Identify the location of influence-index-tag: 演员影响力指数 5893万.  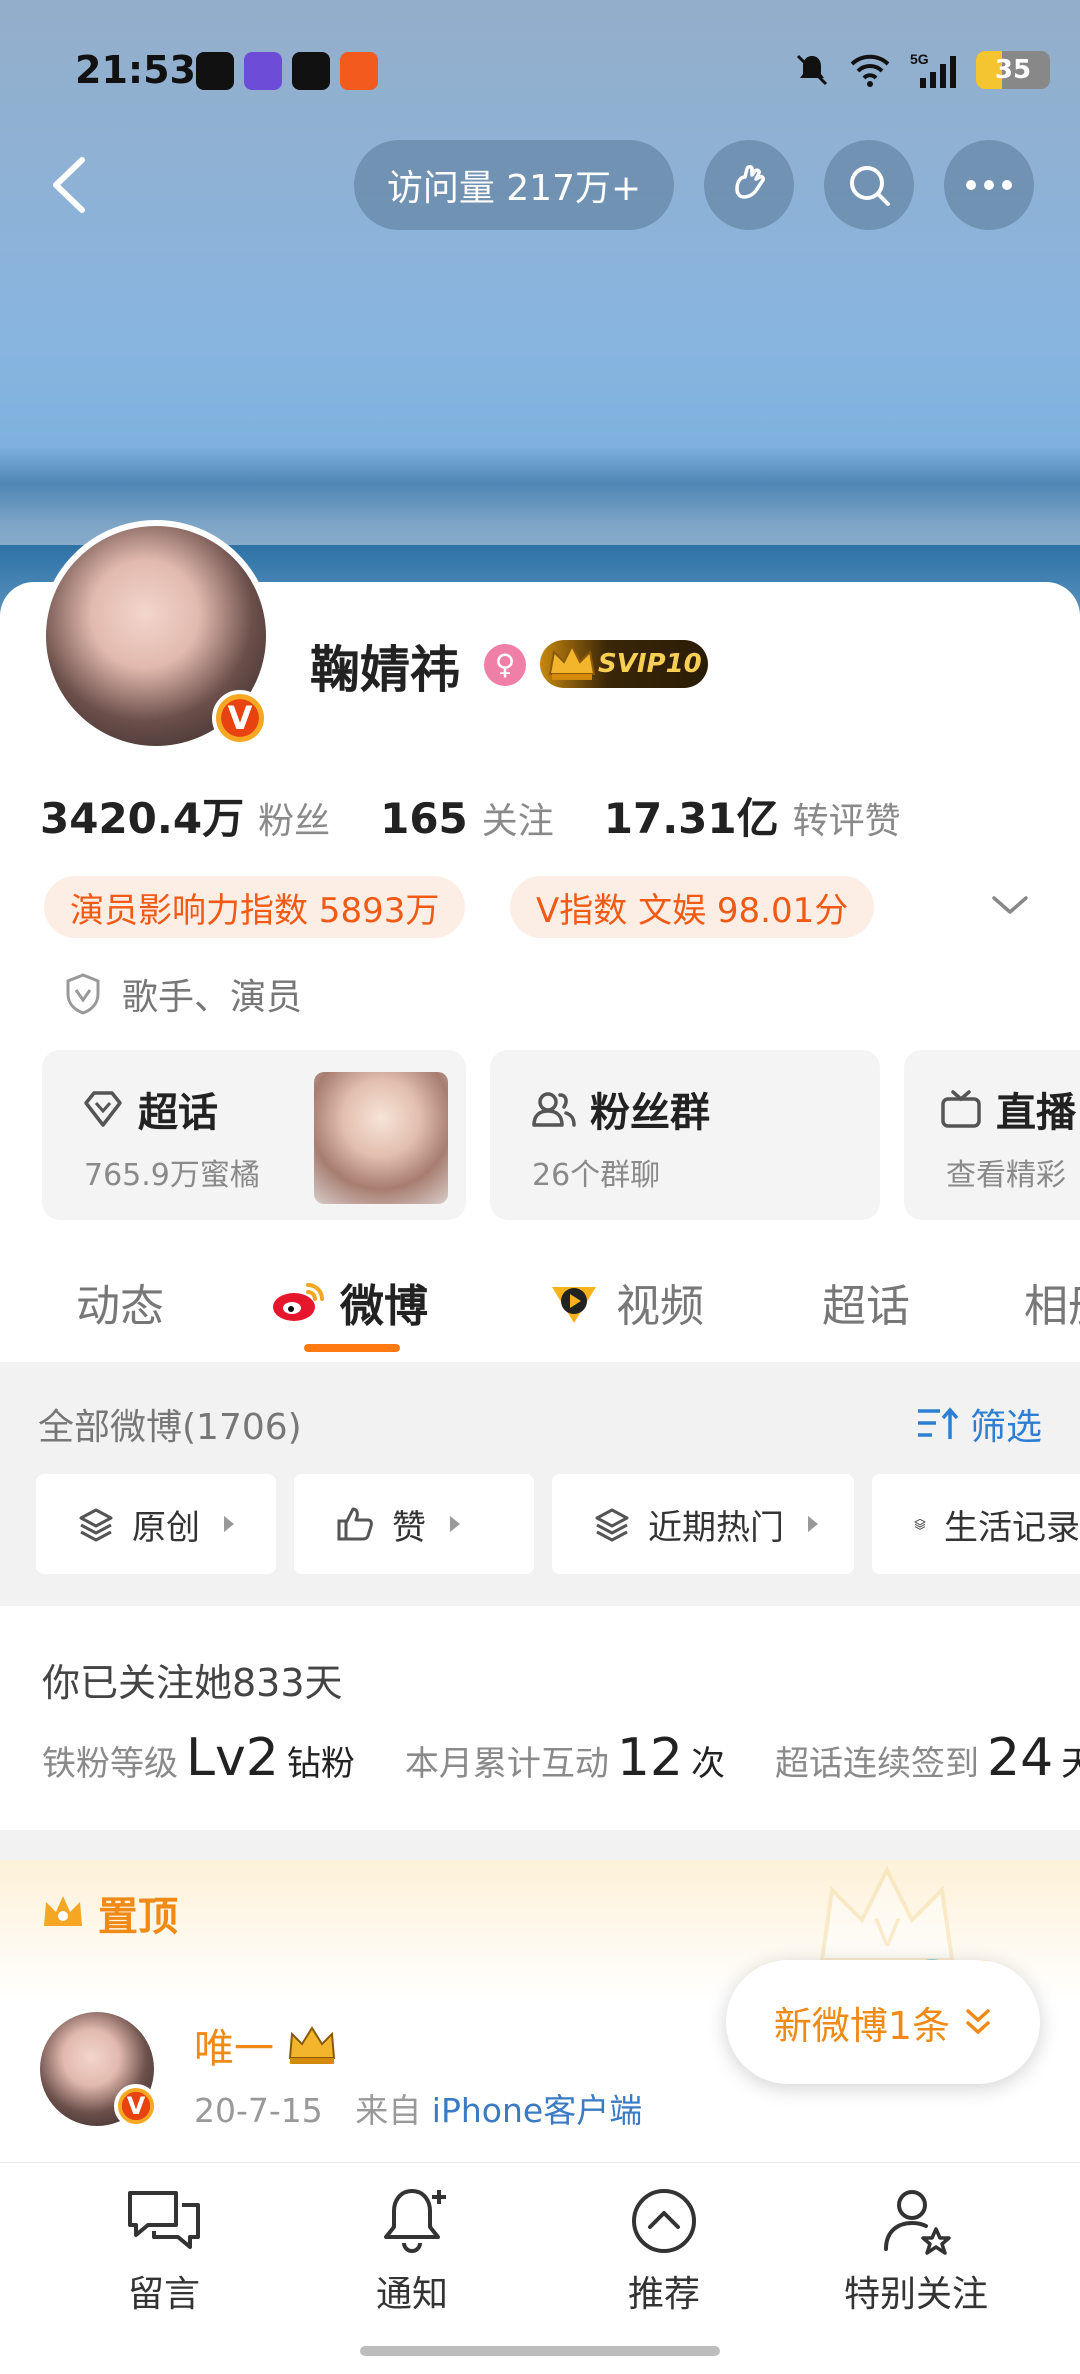
(255, 907).